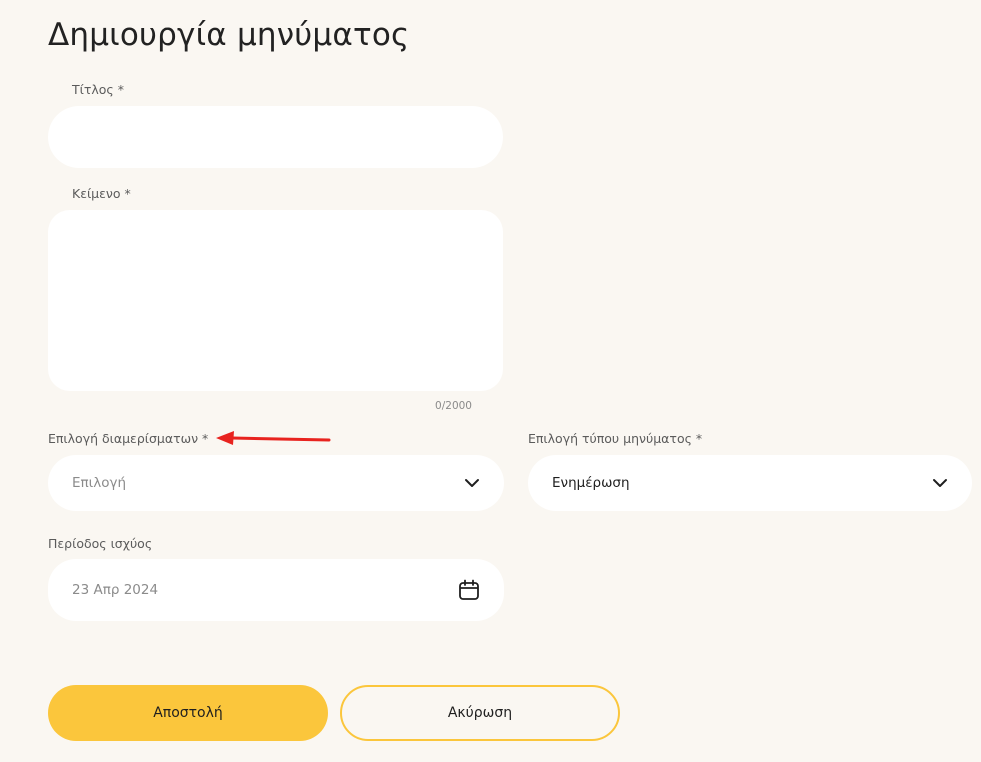 The image size is (981, 762). I want to click on validity-period-value: 23 Απρ 2024, so click(115, 590).